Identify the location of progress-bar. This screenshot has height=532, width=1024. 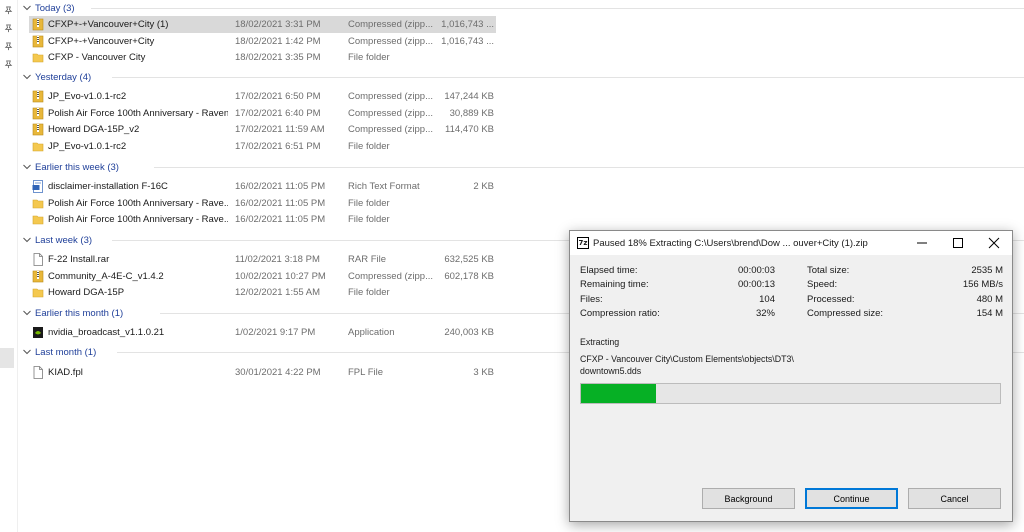
(790, 393).